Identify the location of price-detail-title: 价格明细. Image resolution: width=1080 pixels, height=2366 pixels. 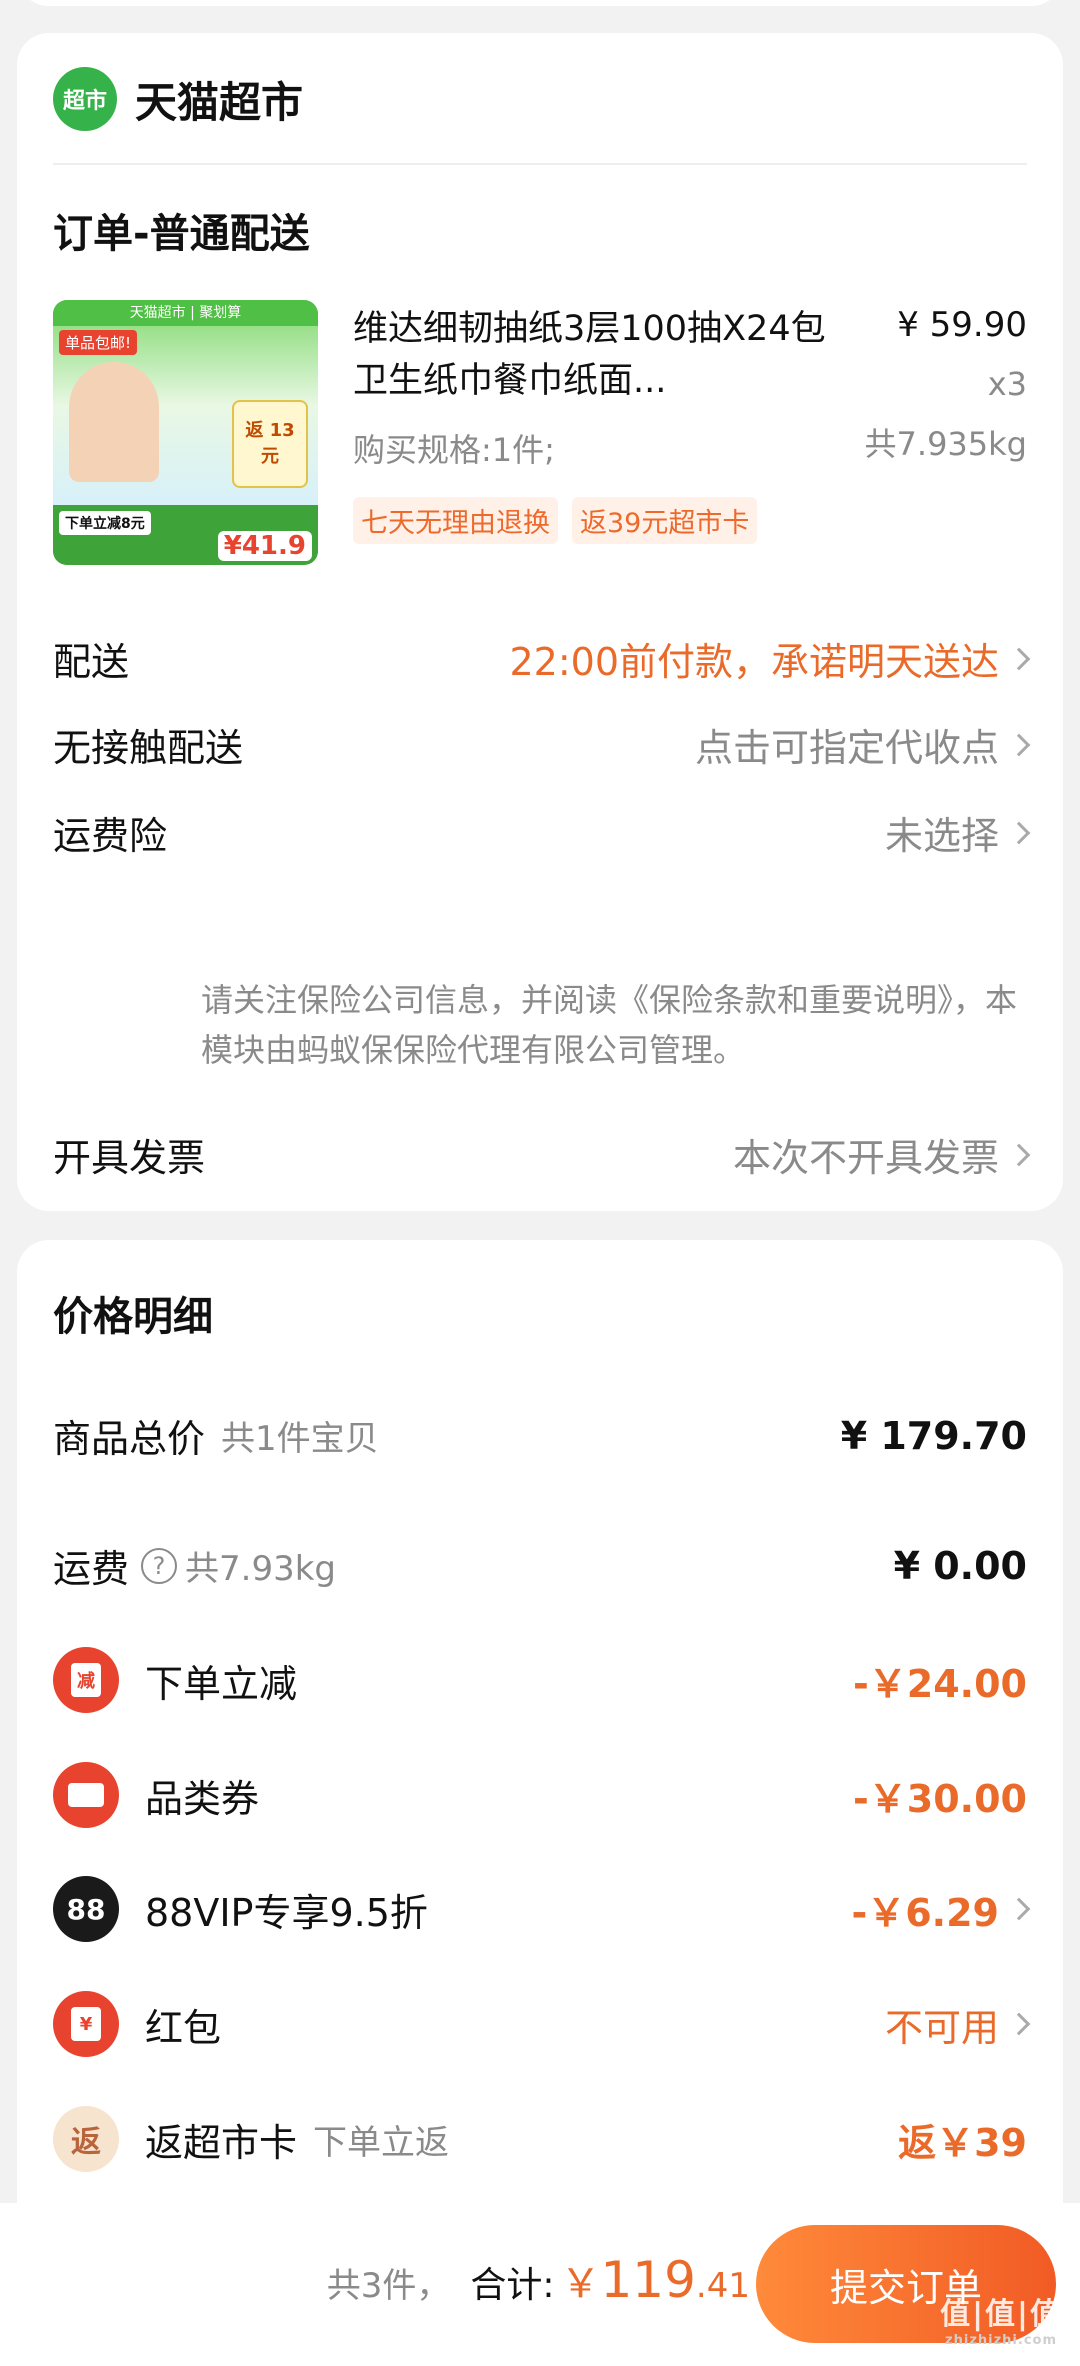
(133, 1317).